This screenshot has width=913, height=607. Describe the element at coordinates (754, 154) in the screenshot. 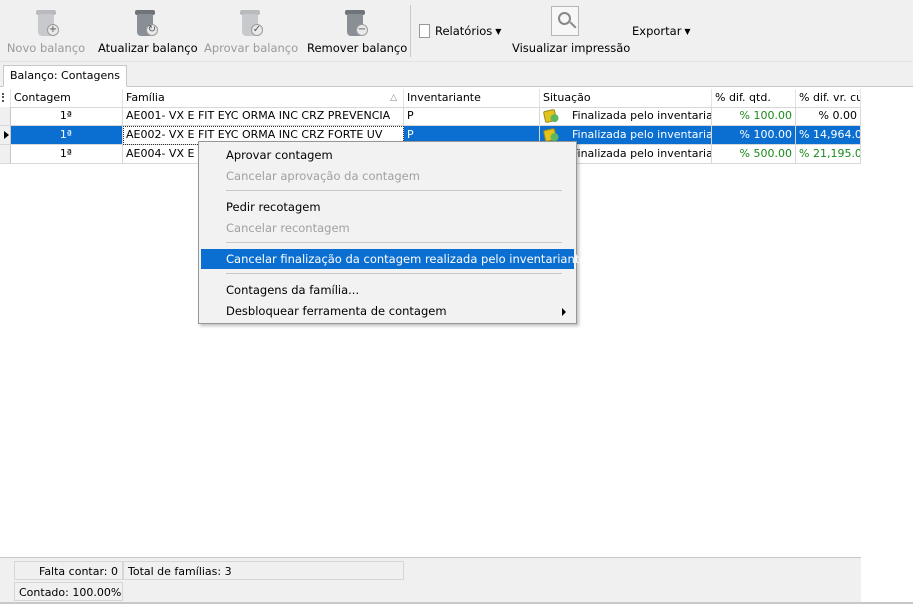

I see `cell-dif-qtd: % 500.00` at that location.